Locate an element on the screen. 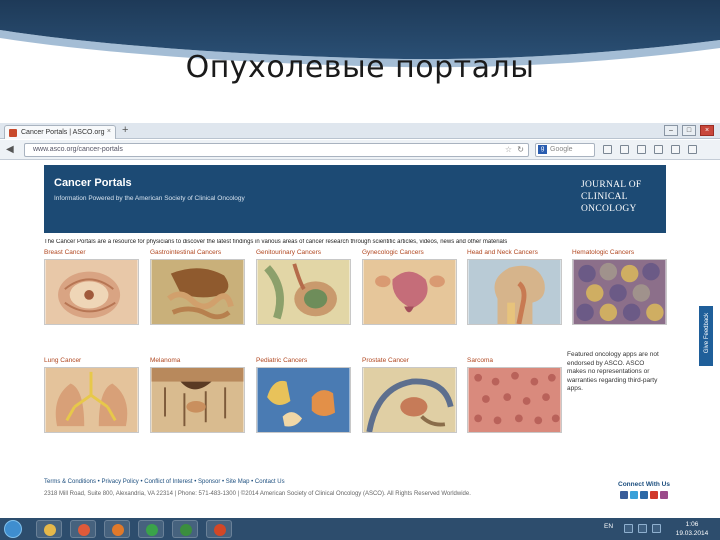 The width and height of the screenshot is (720, 540). facebook-icon is located at coordinates (624, 495).